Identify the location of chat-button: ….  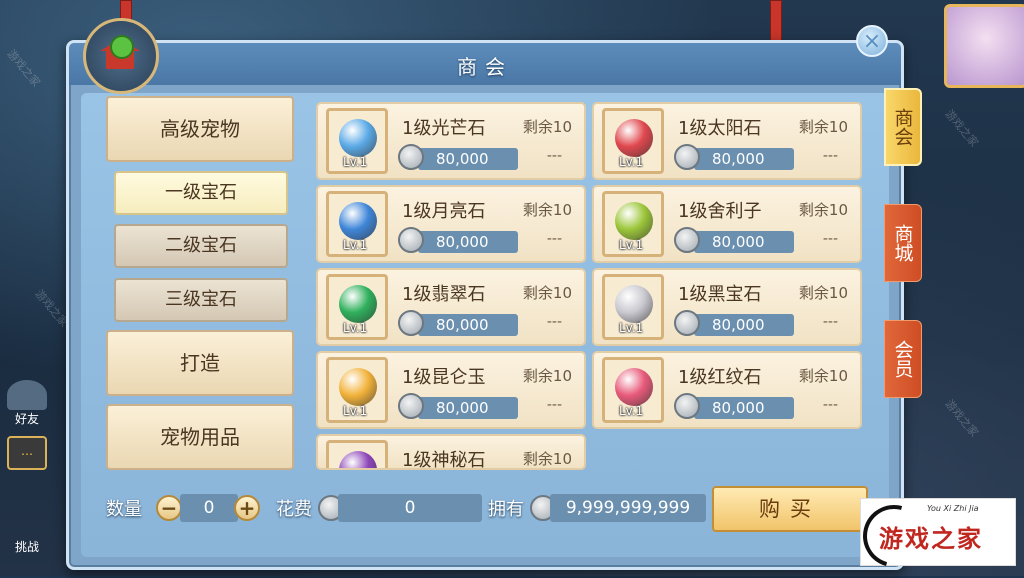
(27, 453).